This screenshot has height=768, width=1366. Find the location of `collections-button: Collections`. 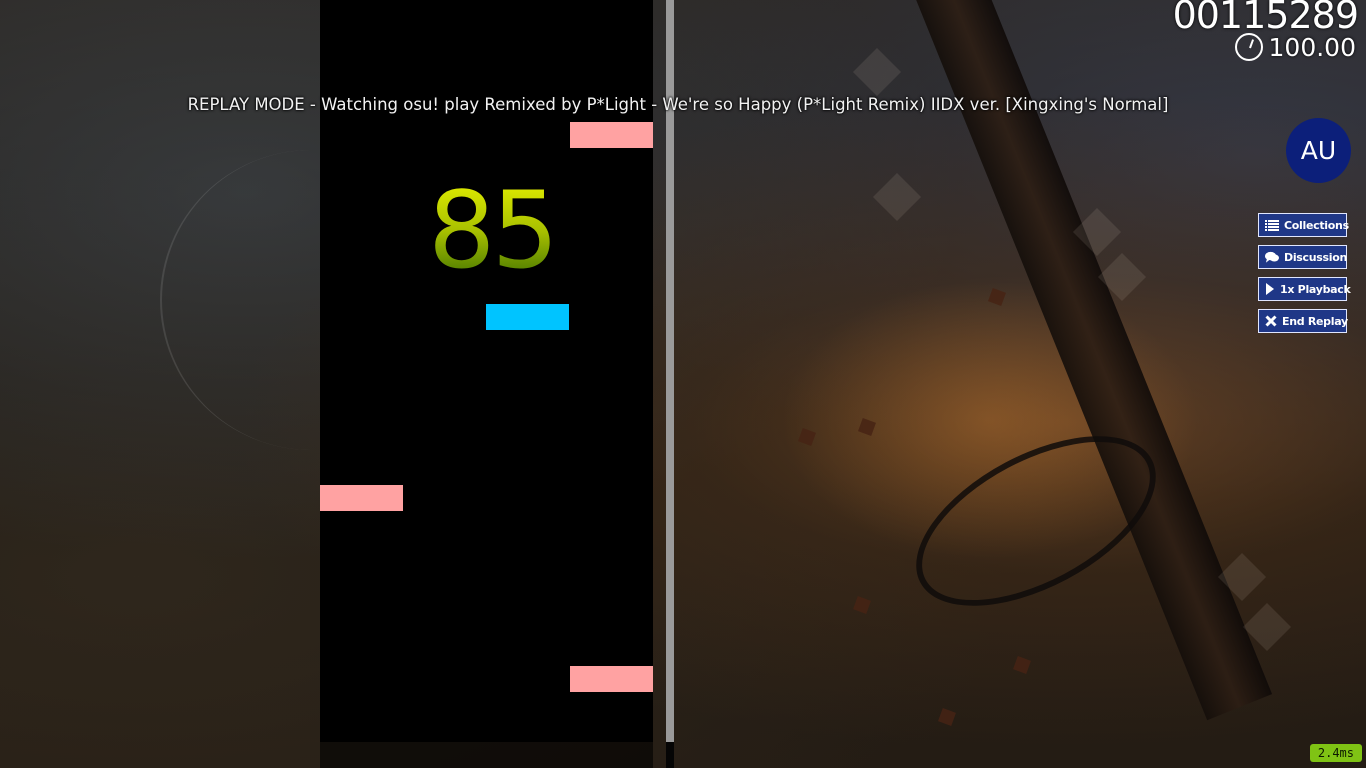

collections-button: Collections is located at coordinates (1303, 225).